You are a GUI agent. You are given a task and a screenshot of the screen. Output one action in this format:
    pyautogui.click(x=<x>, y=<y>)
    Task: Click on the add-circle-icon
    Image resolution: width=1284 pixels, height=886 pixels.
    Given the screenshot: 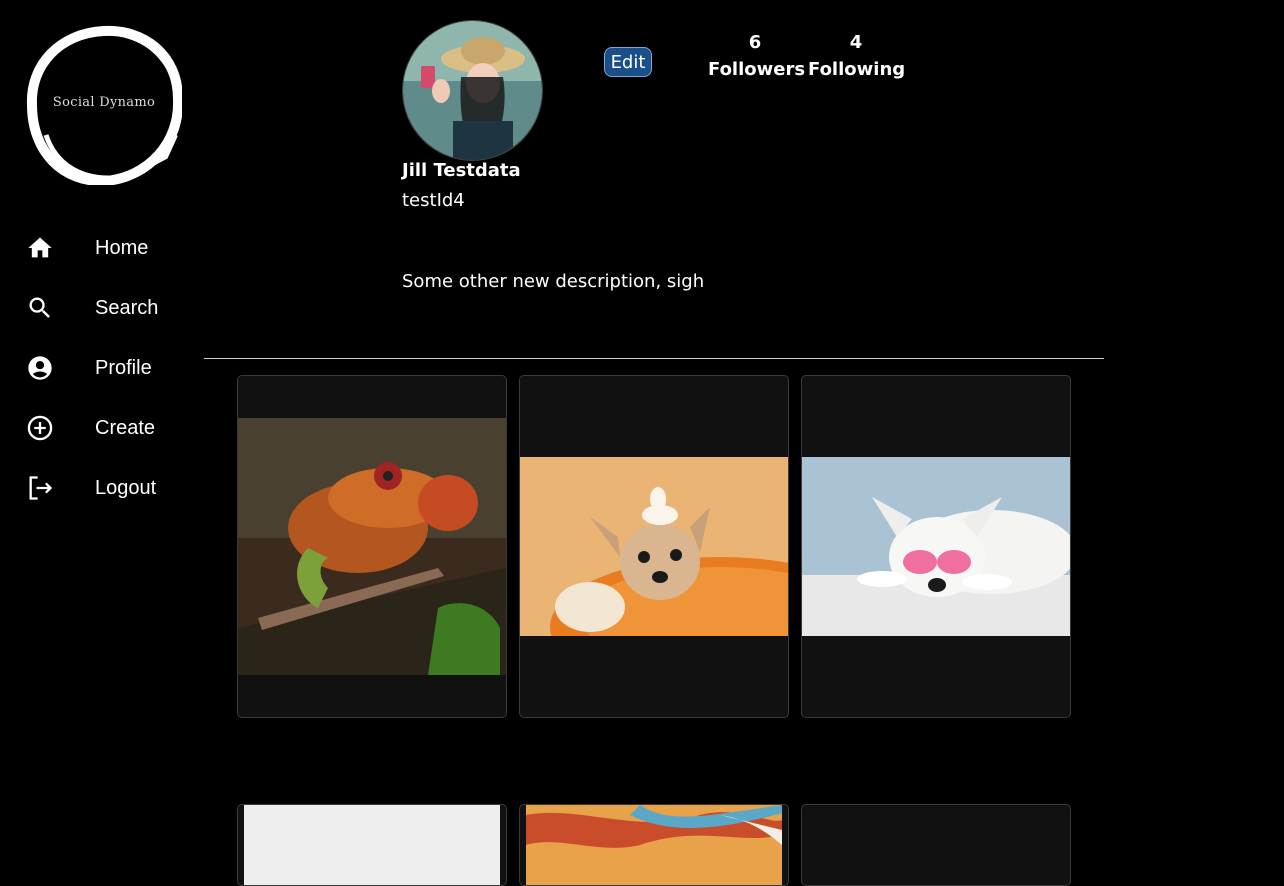 What is the action you would take?
    pyautogui.click(x=40, y=428)
    